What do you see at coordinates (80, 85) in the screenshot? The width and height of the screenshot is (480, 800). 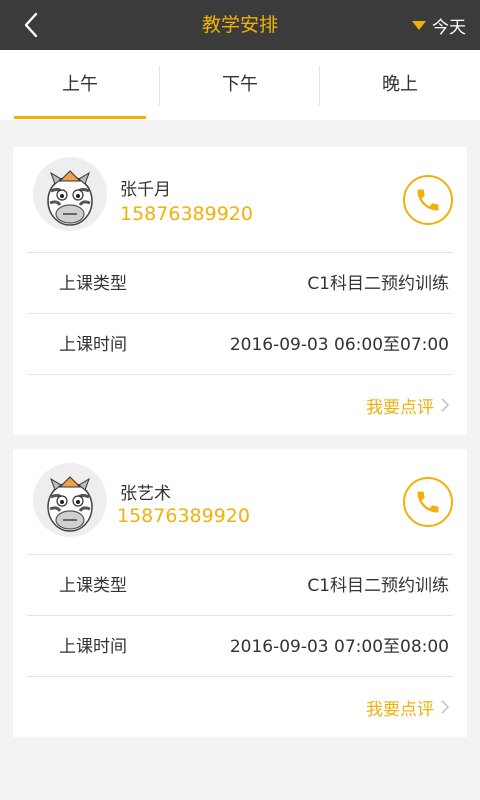 I see `tab-morning: 上午` at bounding box center [80, 85].